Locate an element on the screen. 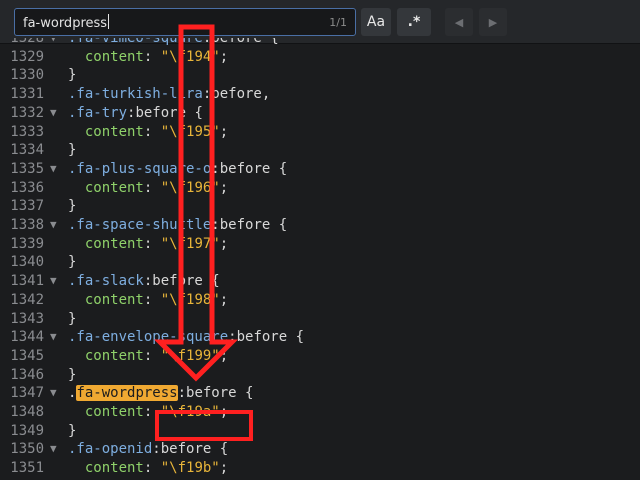  code-line: 1341 ▼ .fa-slack:before { is located at coordinates (320, 281).